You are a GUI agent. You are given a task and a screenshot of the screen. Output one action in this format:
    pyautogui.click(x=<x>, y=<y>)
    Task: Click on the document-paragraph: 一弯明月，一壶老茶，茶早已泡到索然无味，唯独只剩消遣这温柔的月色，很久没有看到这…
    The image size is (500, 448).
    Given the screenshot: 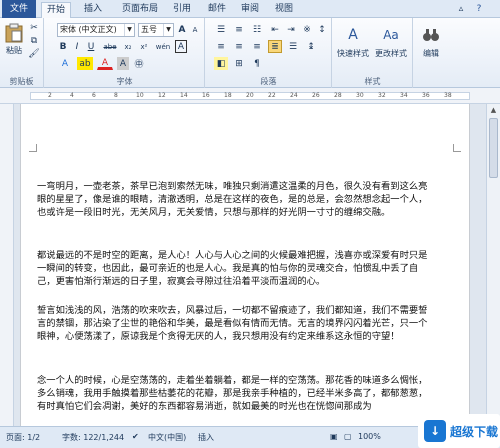 What is the action you would take?
    pyautogui.click(x=233, y=199)
    